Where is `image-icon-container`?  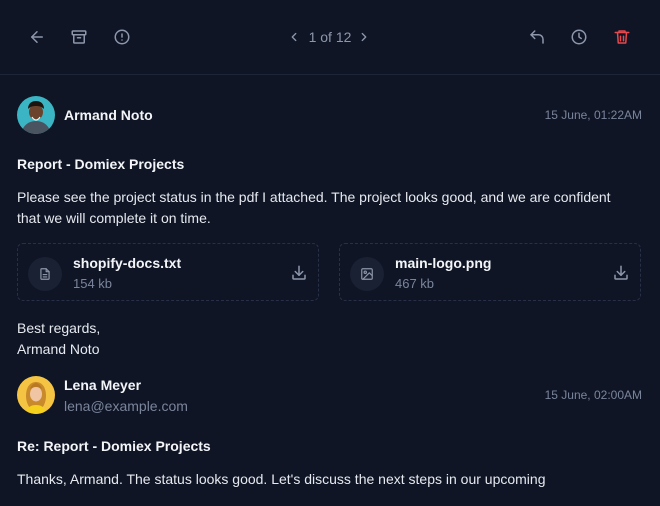 image-icon-container is located at coordinates (367, 274).